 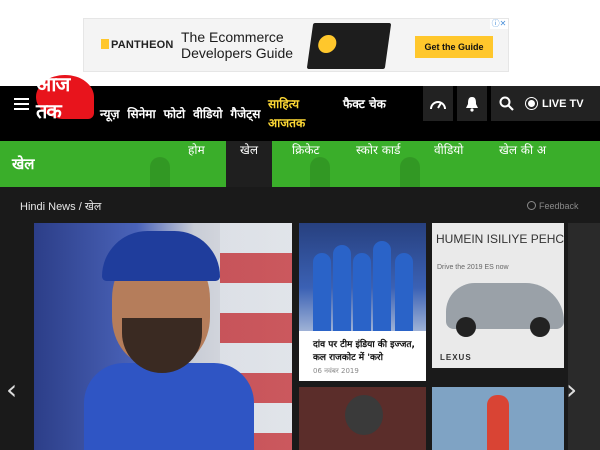 What do you see at coordinates (336, 371) in the screenshot?
I see `story-card-date: 06 नवंबर 2019` at bounding box center [336, 371].